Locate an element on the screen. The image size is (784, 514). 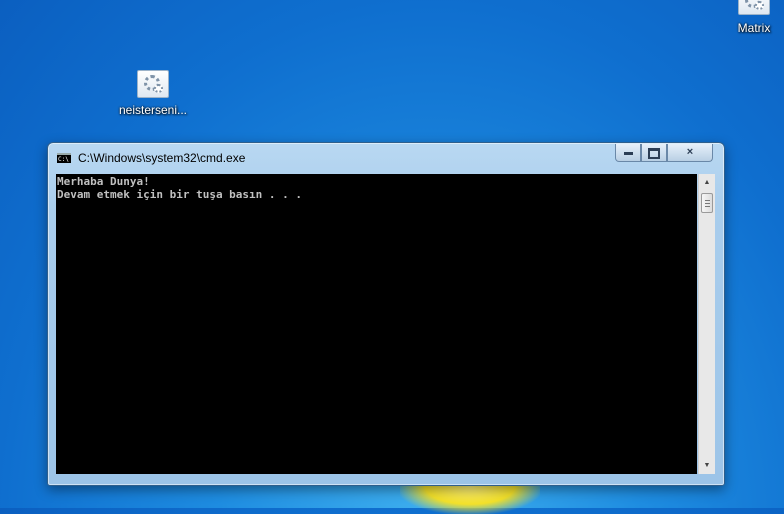
close-icon: × is located at coordinates (690, 152).